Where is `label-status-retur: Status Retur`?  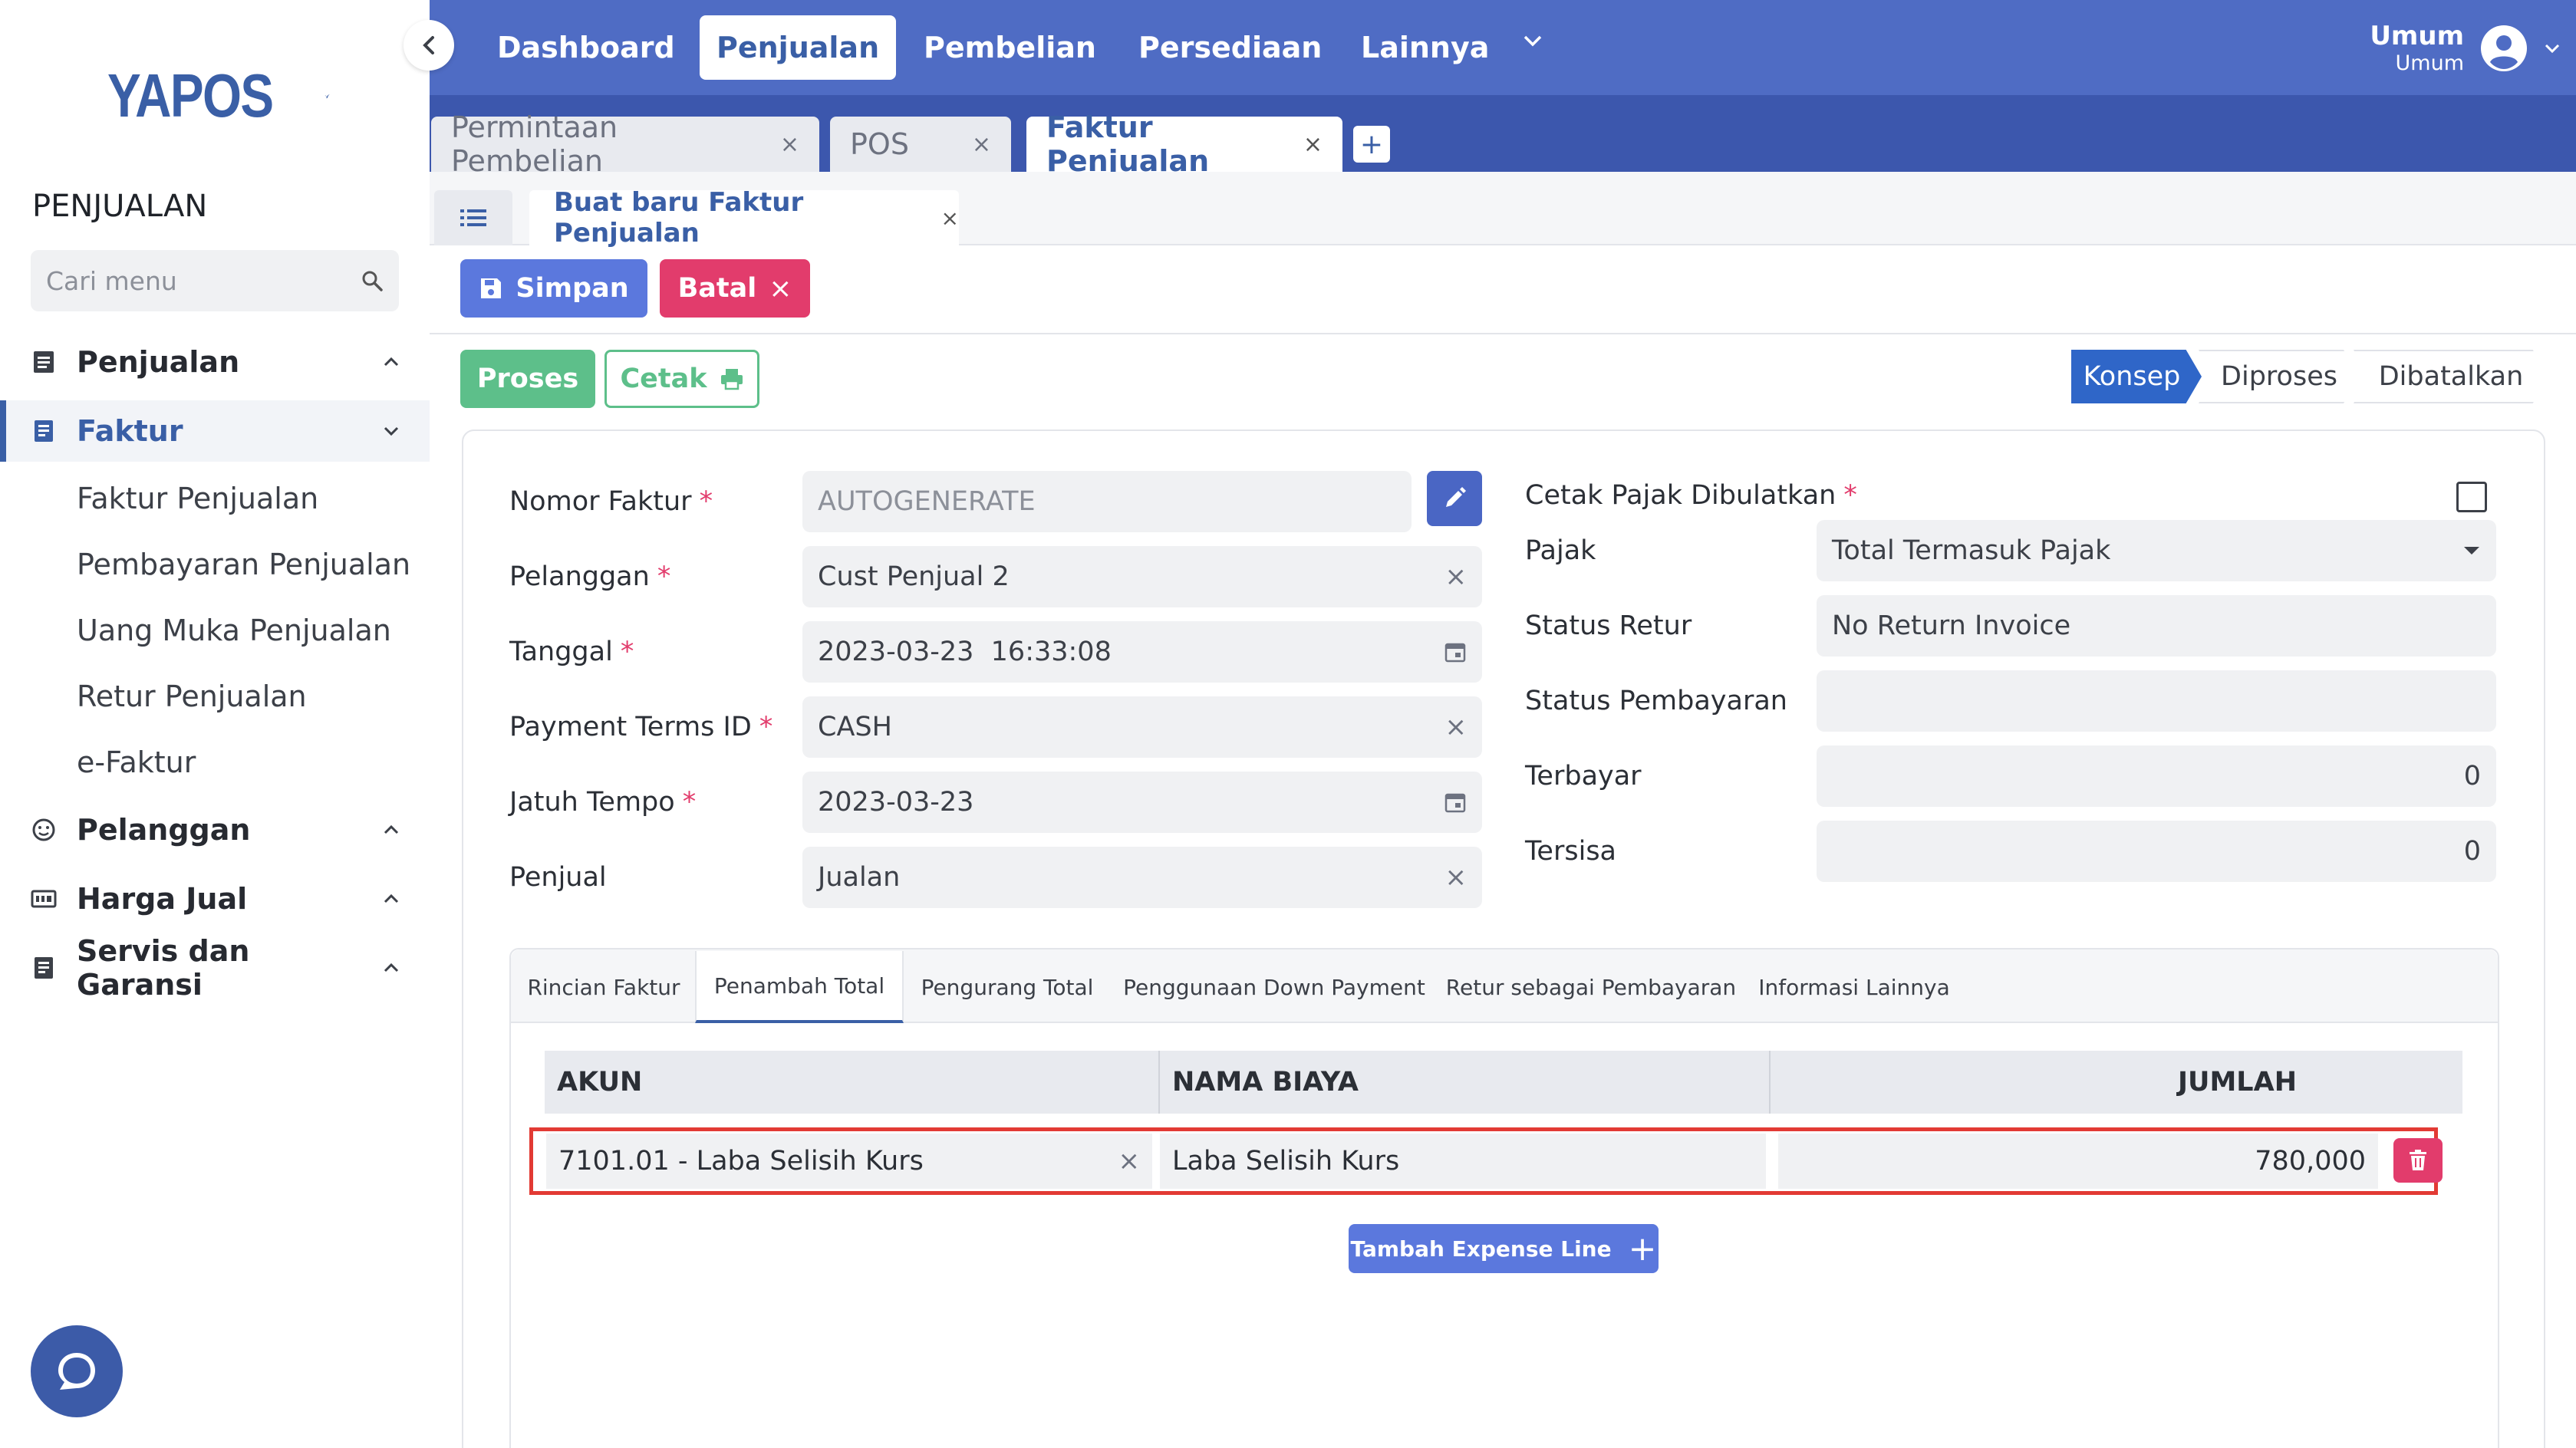
label-status-retur: Status Retur is located at coordinates (1608, 625).